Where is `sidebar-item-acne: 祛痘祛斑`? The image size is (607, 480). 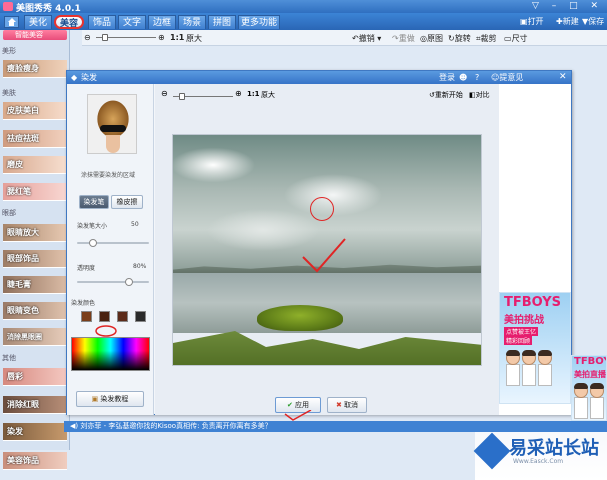
sidebar-item-acne: 祛痘祛斑 is located at coordinates (35, 139).